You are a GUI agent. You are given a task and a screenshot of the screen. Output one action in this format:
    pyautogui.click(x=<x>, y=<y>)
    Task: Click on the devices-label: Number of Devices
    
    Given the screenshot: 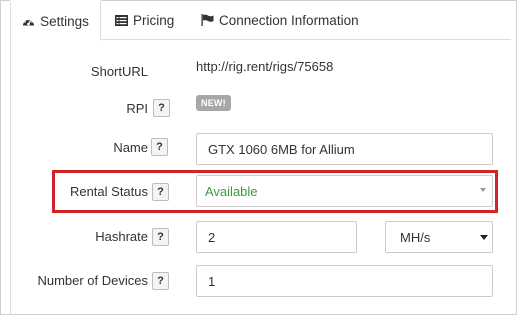 What is the action you would take?
    pyautogui.click(x=92, y=280)
    